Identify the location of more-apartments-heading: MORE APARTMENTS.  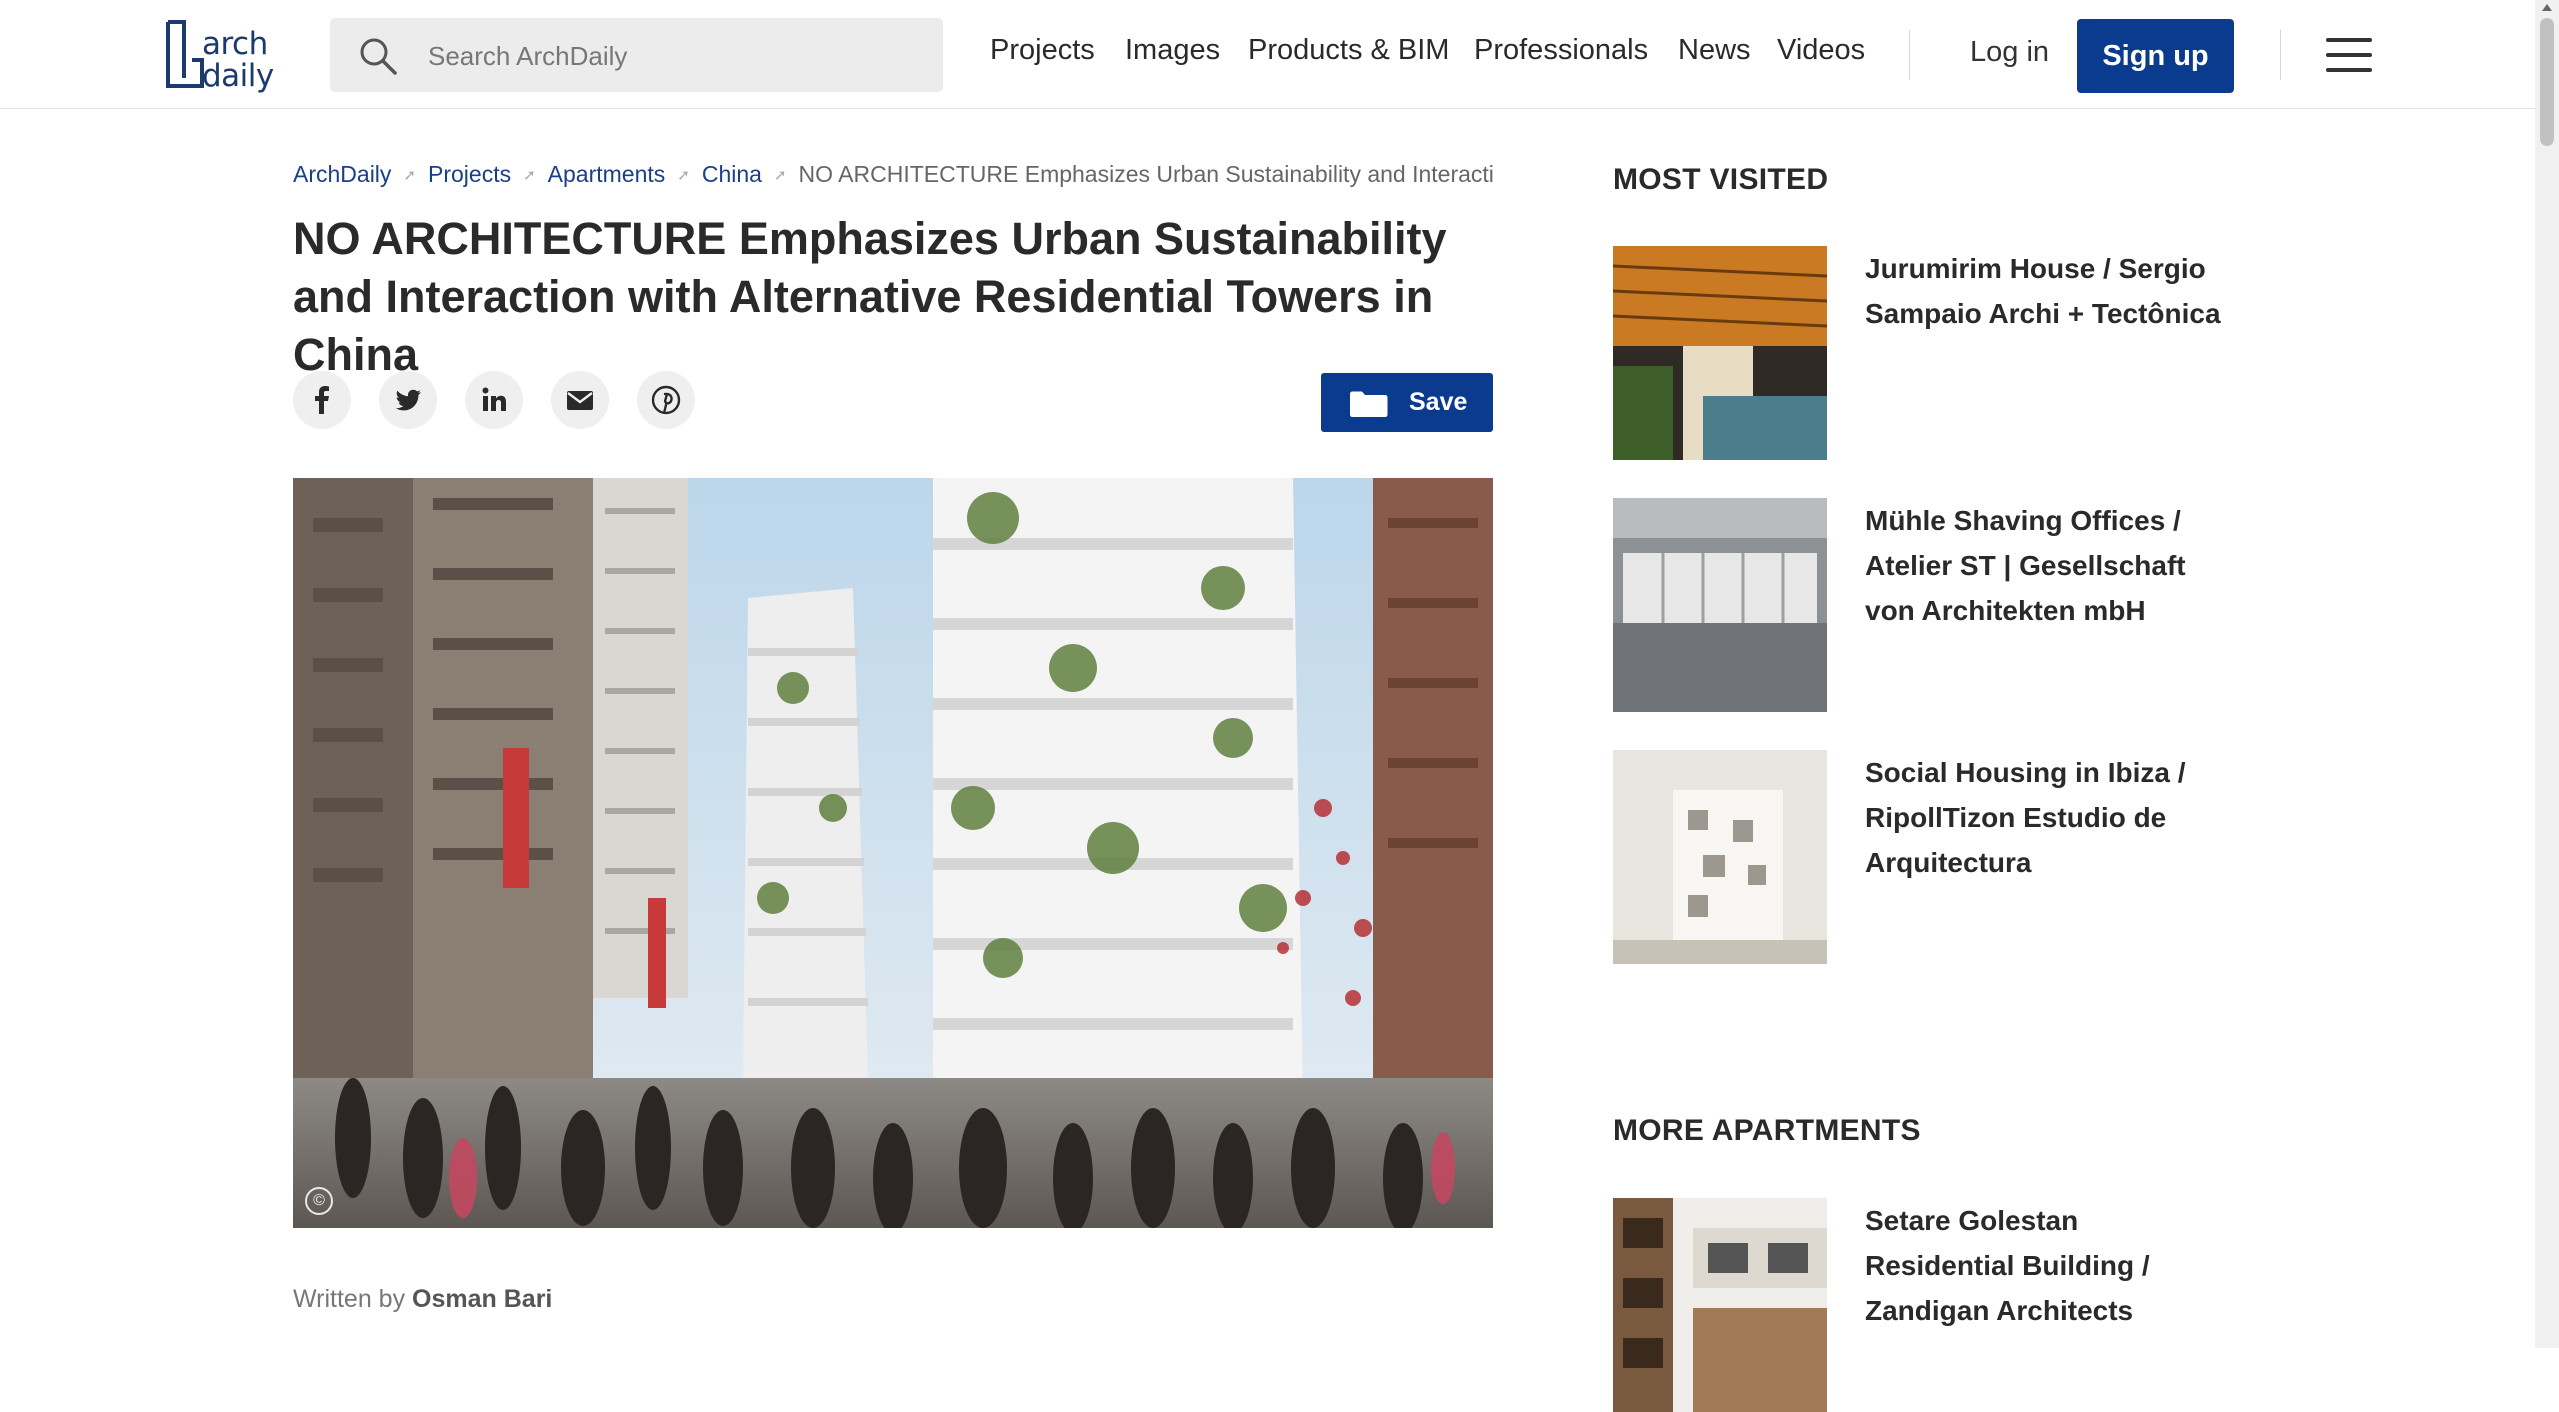
(1767, 1130).